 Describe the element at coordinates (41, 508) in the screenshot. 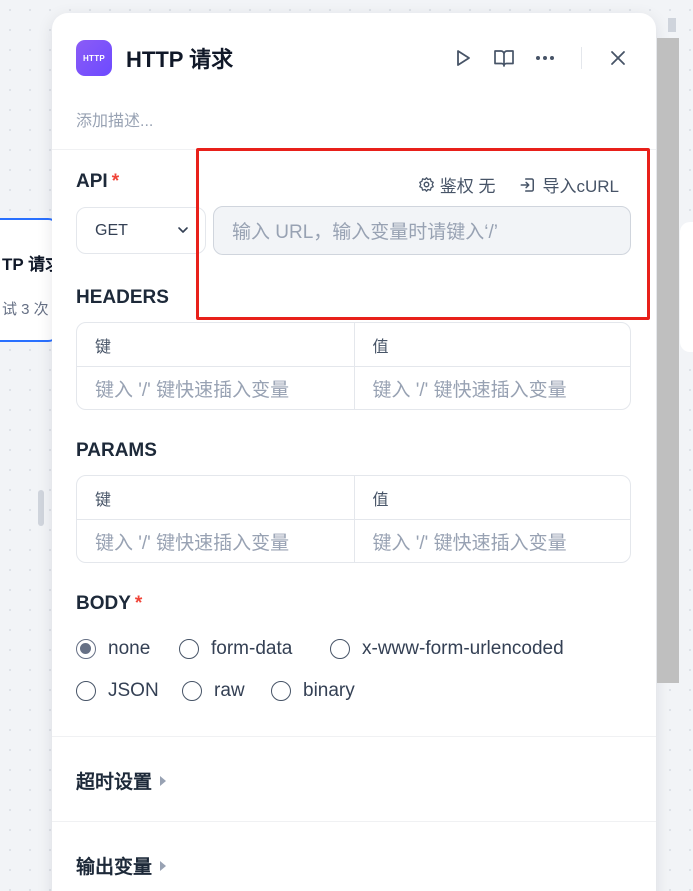

I see `resize-handle` at that location.